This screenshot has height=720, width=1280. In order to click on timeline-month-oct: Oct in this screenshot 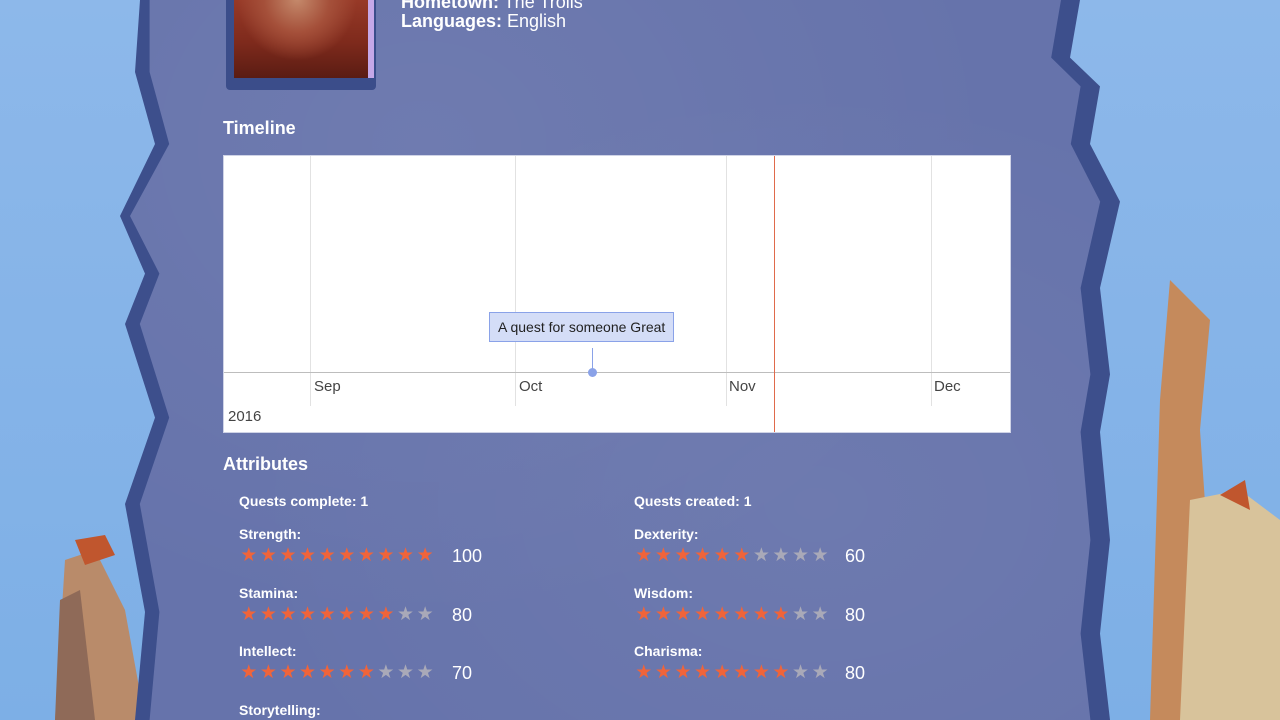, I will do `click(531, 386)`.